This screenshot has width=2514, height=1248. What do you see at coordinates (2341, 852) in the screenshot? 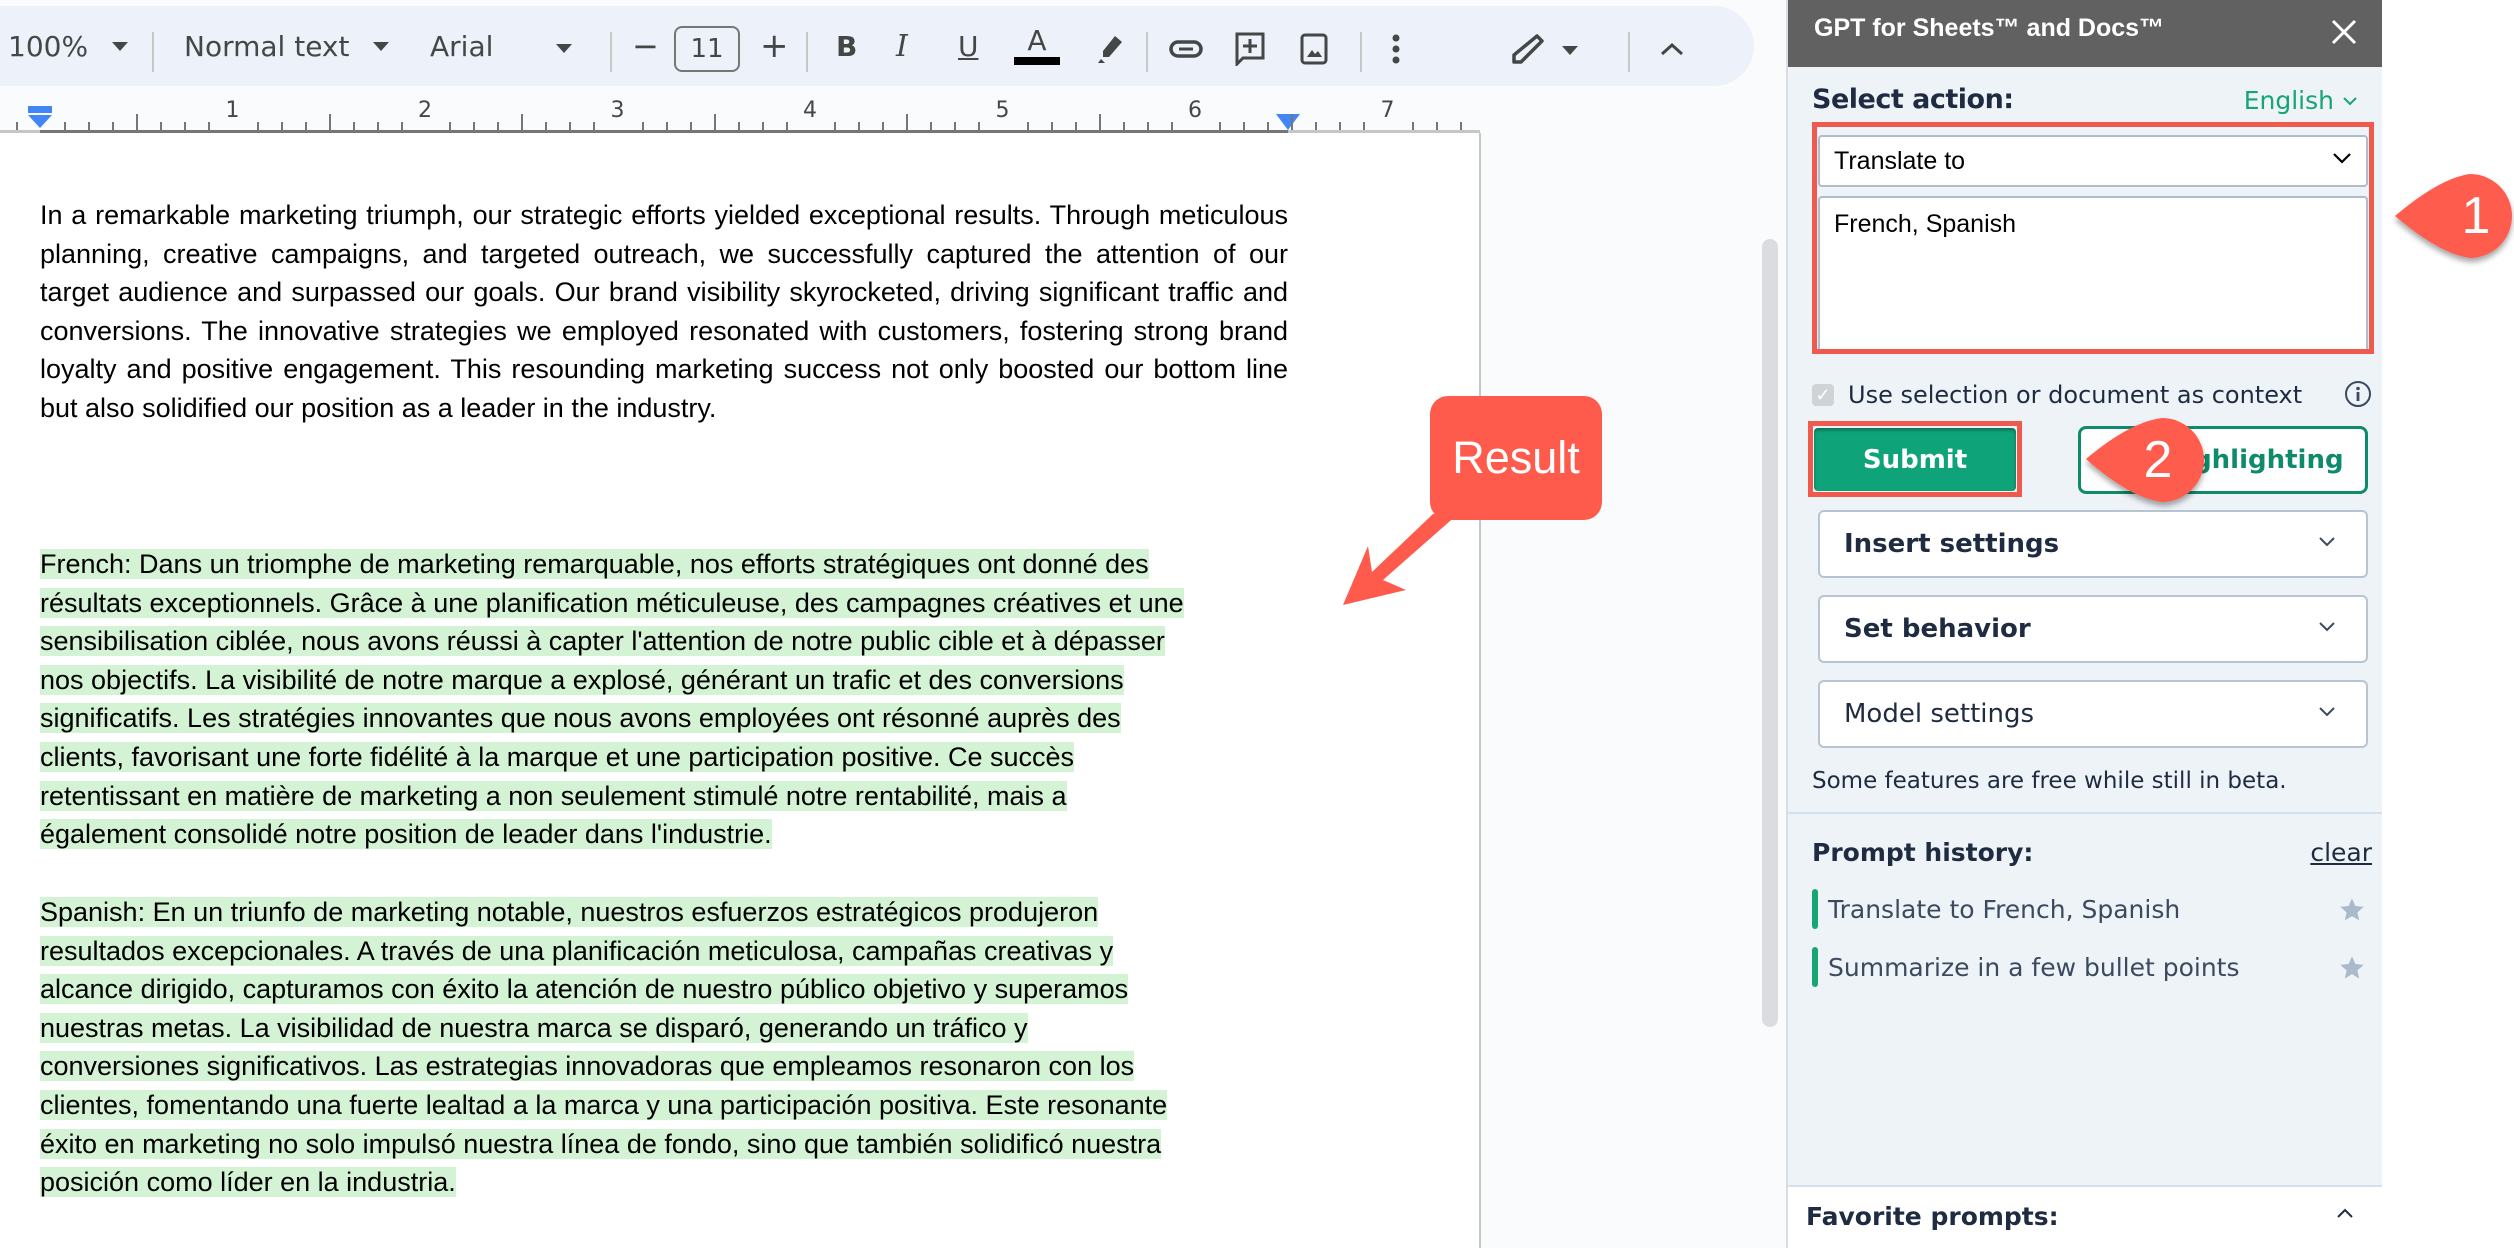
I see `clear-history-link: clear` at bounding box center [2341, 852].